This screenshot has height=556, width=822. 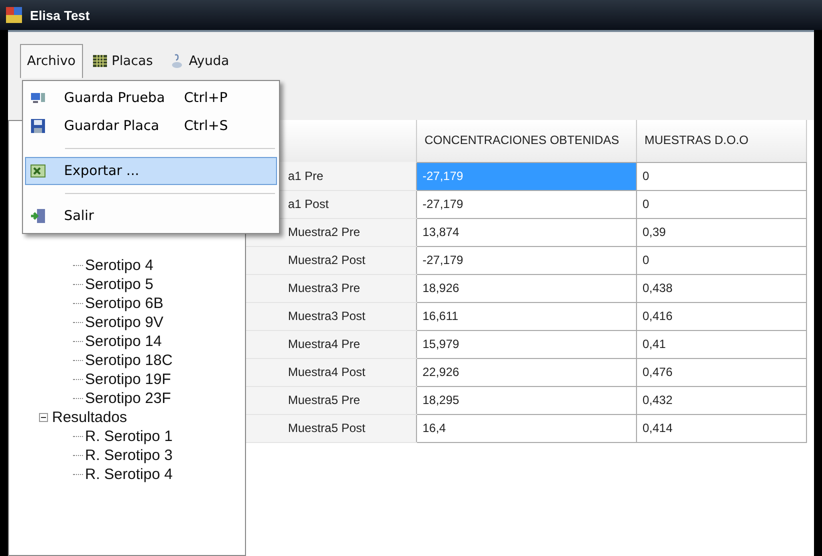 I want to click on menu-bar-item: Ayuda, so click(x=199, y=61).